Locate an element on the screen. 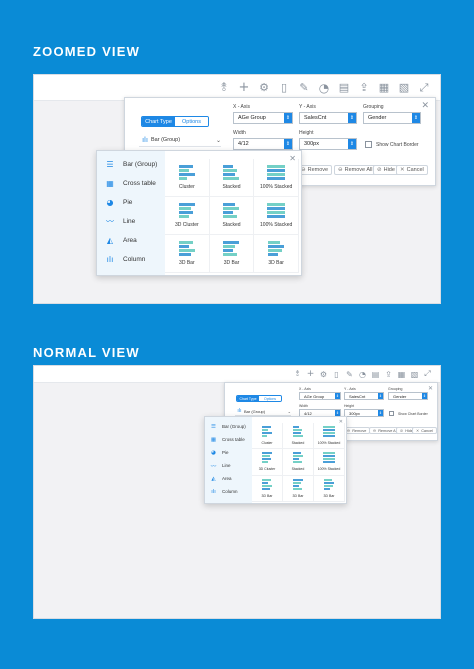 The height and width of the screenshot is (669, 474). checkbox-box is located at coordinates (391, 413).